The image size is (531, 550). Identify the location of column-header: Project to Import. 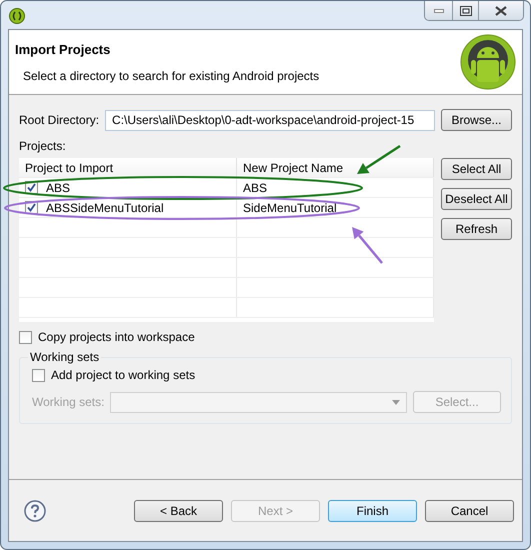
(128, 167).